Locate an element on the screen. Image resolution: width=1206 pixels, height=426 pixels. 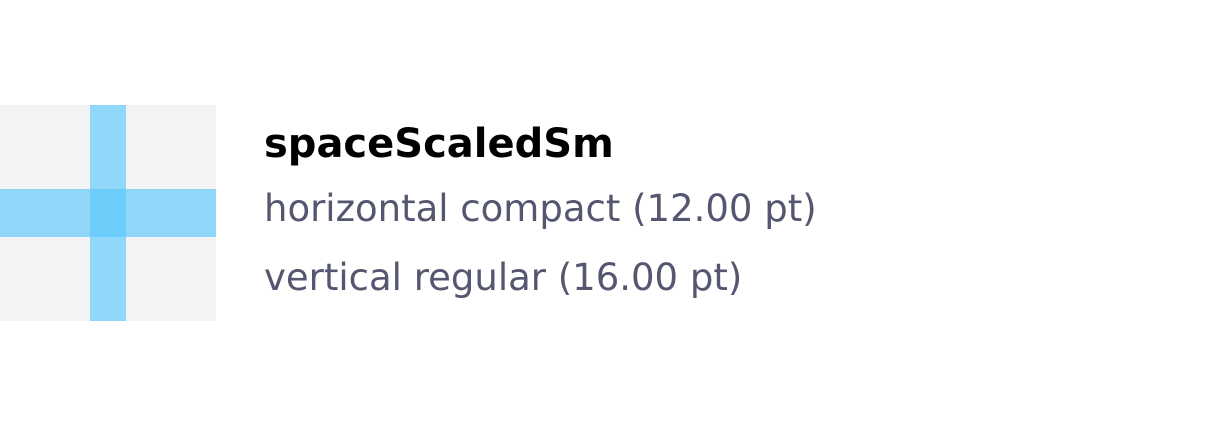
horizontal-spacing-label: horizontal compact (12.00 pt) is located at coordinates (540, 208).